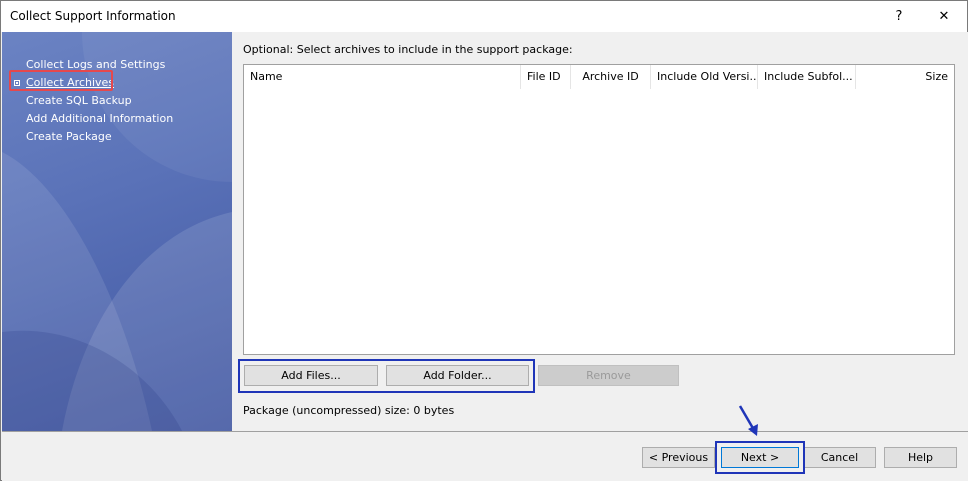 The width and height of the screenshot is (968, 481). What do you see at coordinates (79, 100) in the screenshot?
I see `step-label: Create SQL Backup` at bounding box center [79, 100].